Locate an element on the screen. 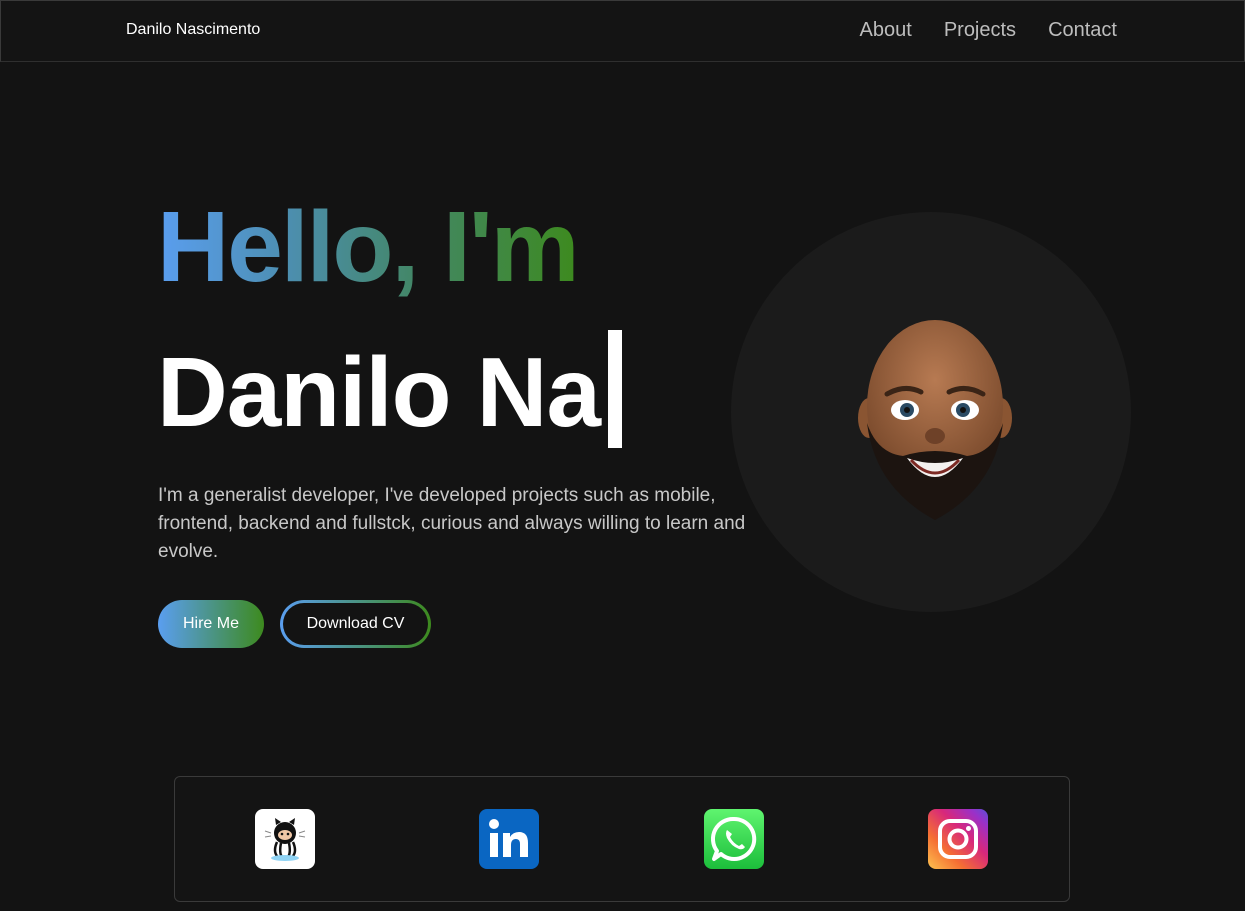 Image resolution: width=1245 pixels, height=911 pixels. download-cv-button: Download CV is located at coordinates (355, 624).